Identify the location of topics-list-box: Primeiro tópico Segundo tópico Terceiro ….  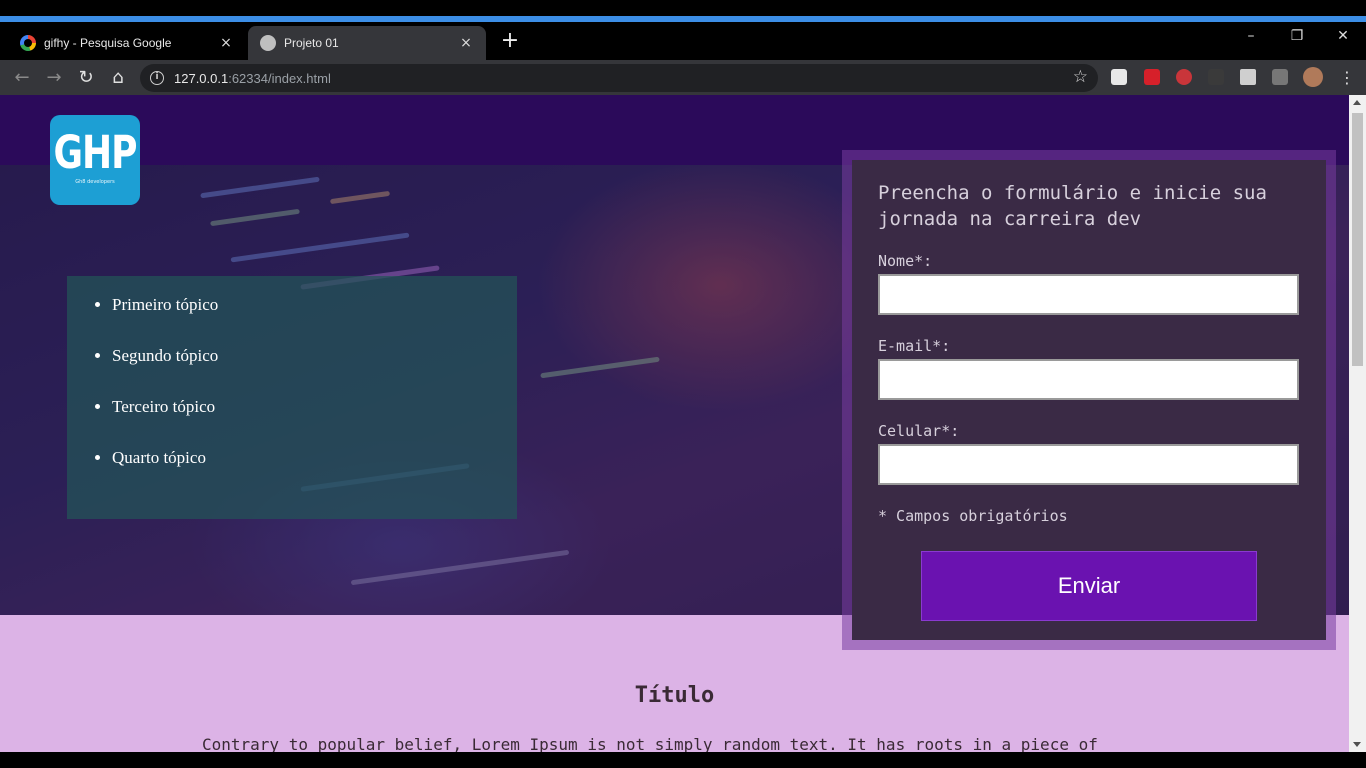
(292, 397).